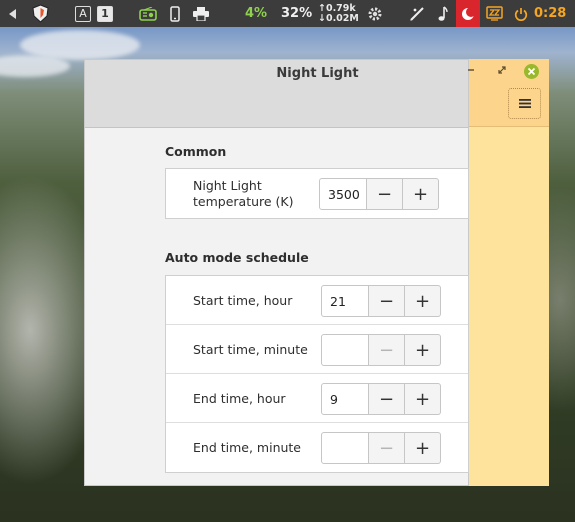 This screenshot has width=575, height=522. I want to click on temperature-input: 3500, so click(343, 194).